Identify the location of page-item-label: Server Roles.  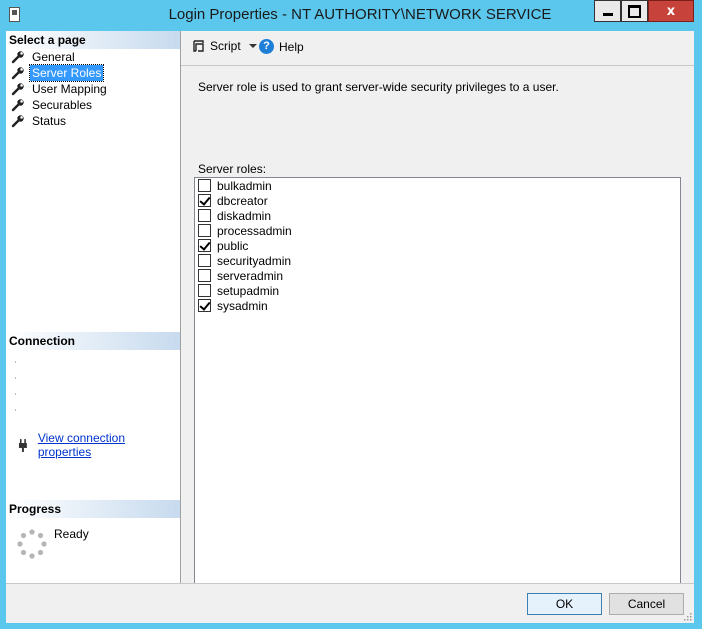
(66, 73).